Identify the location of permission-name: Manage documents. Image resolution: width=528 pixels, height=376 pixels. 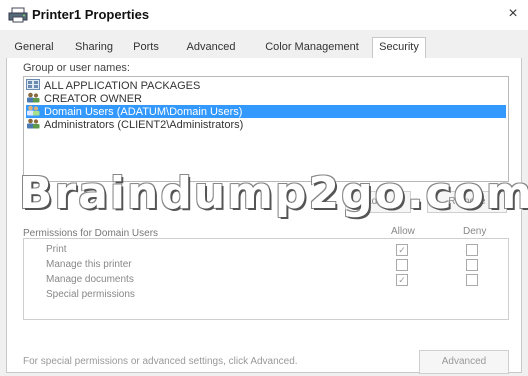
(90, 279).